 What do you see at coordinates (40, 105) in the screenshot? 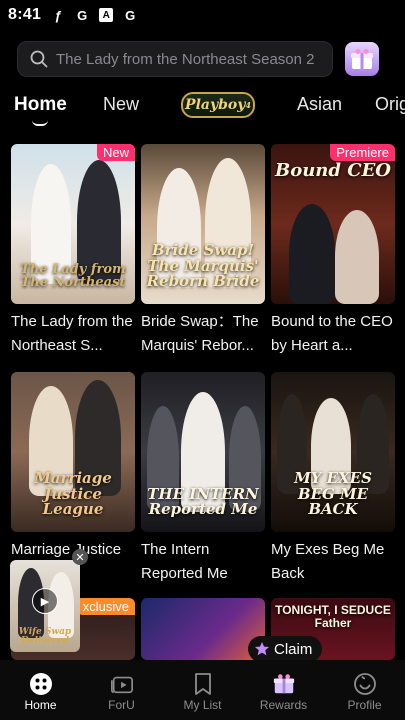
I see `tab-home: Home` at bounding box center [40, 105].